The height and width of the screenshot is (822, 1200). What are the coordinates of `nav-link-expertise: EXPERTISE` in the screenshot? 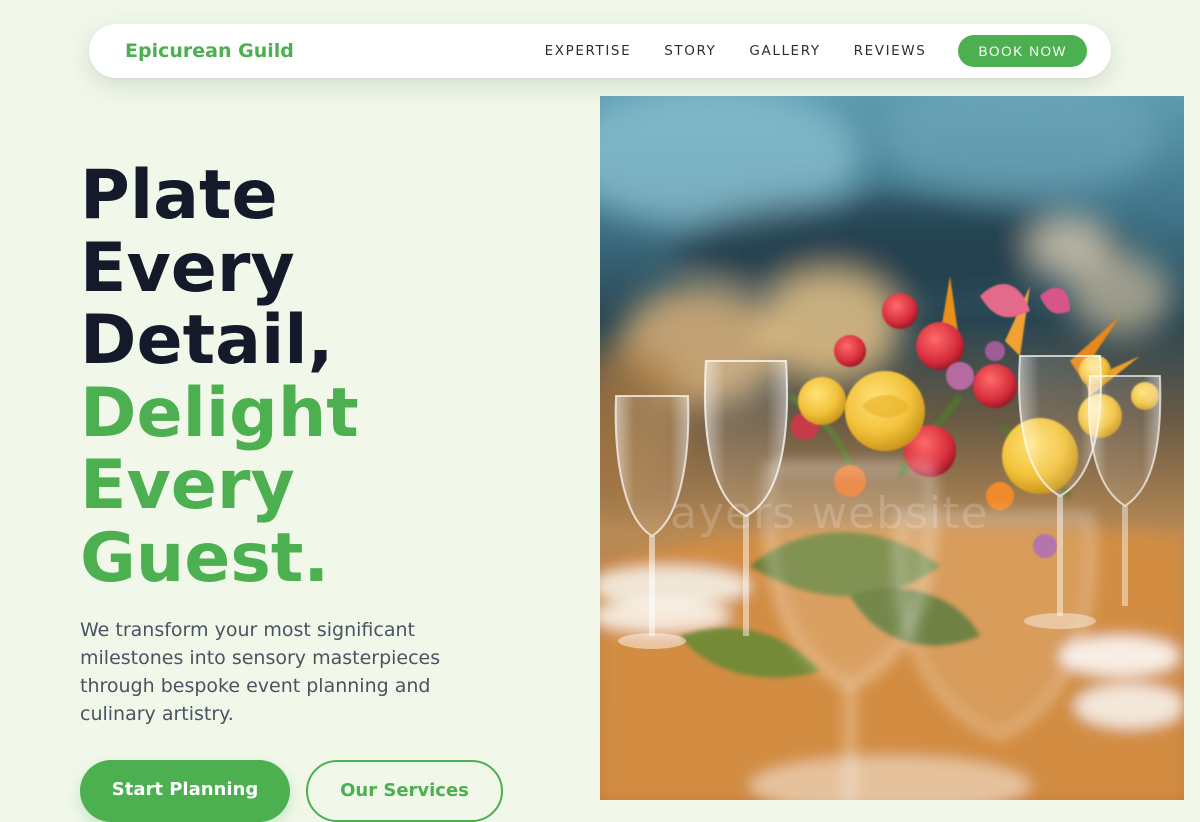 It's located at (588, 51).